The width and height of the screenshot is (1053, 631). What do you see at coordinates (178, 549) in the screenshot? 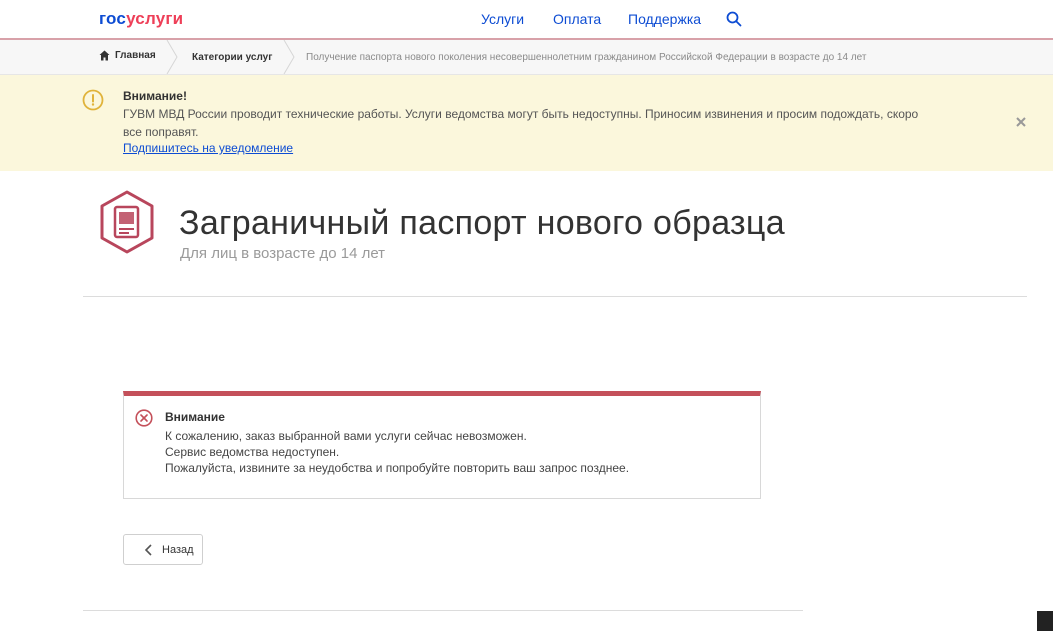
I see `back-button-label: Назад` at bounding box center [178, 549].